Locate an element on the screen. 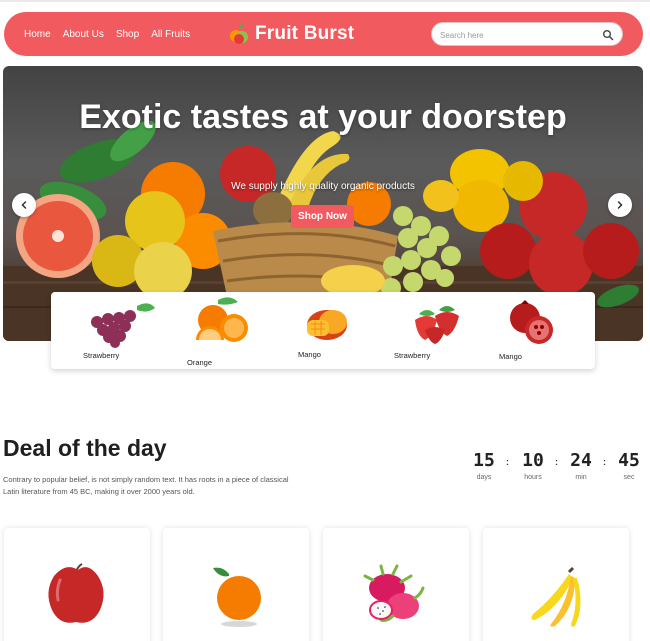  countdown-hours: 10 hours is located at coordinates (533, 465).